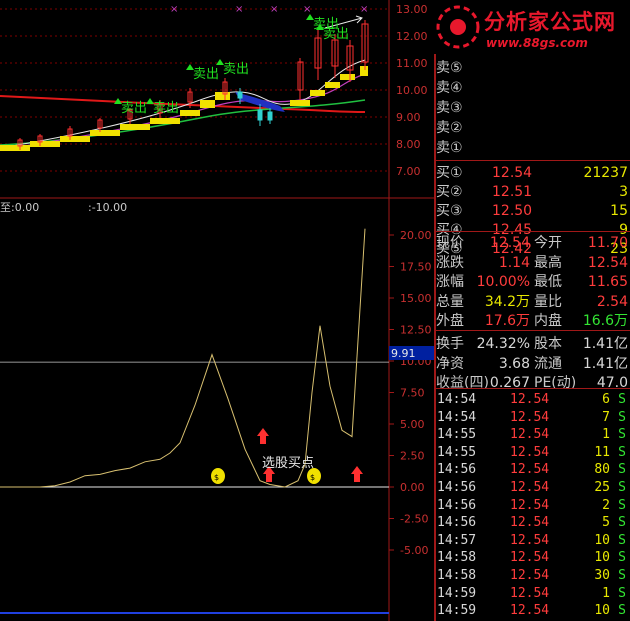  Describe the element at coordinates (548, 262) in the screenshot. I see `stat-label: 最高` at that location.